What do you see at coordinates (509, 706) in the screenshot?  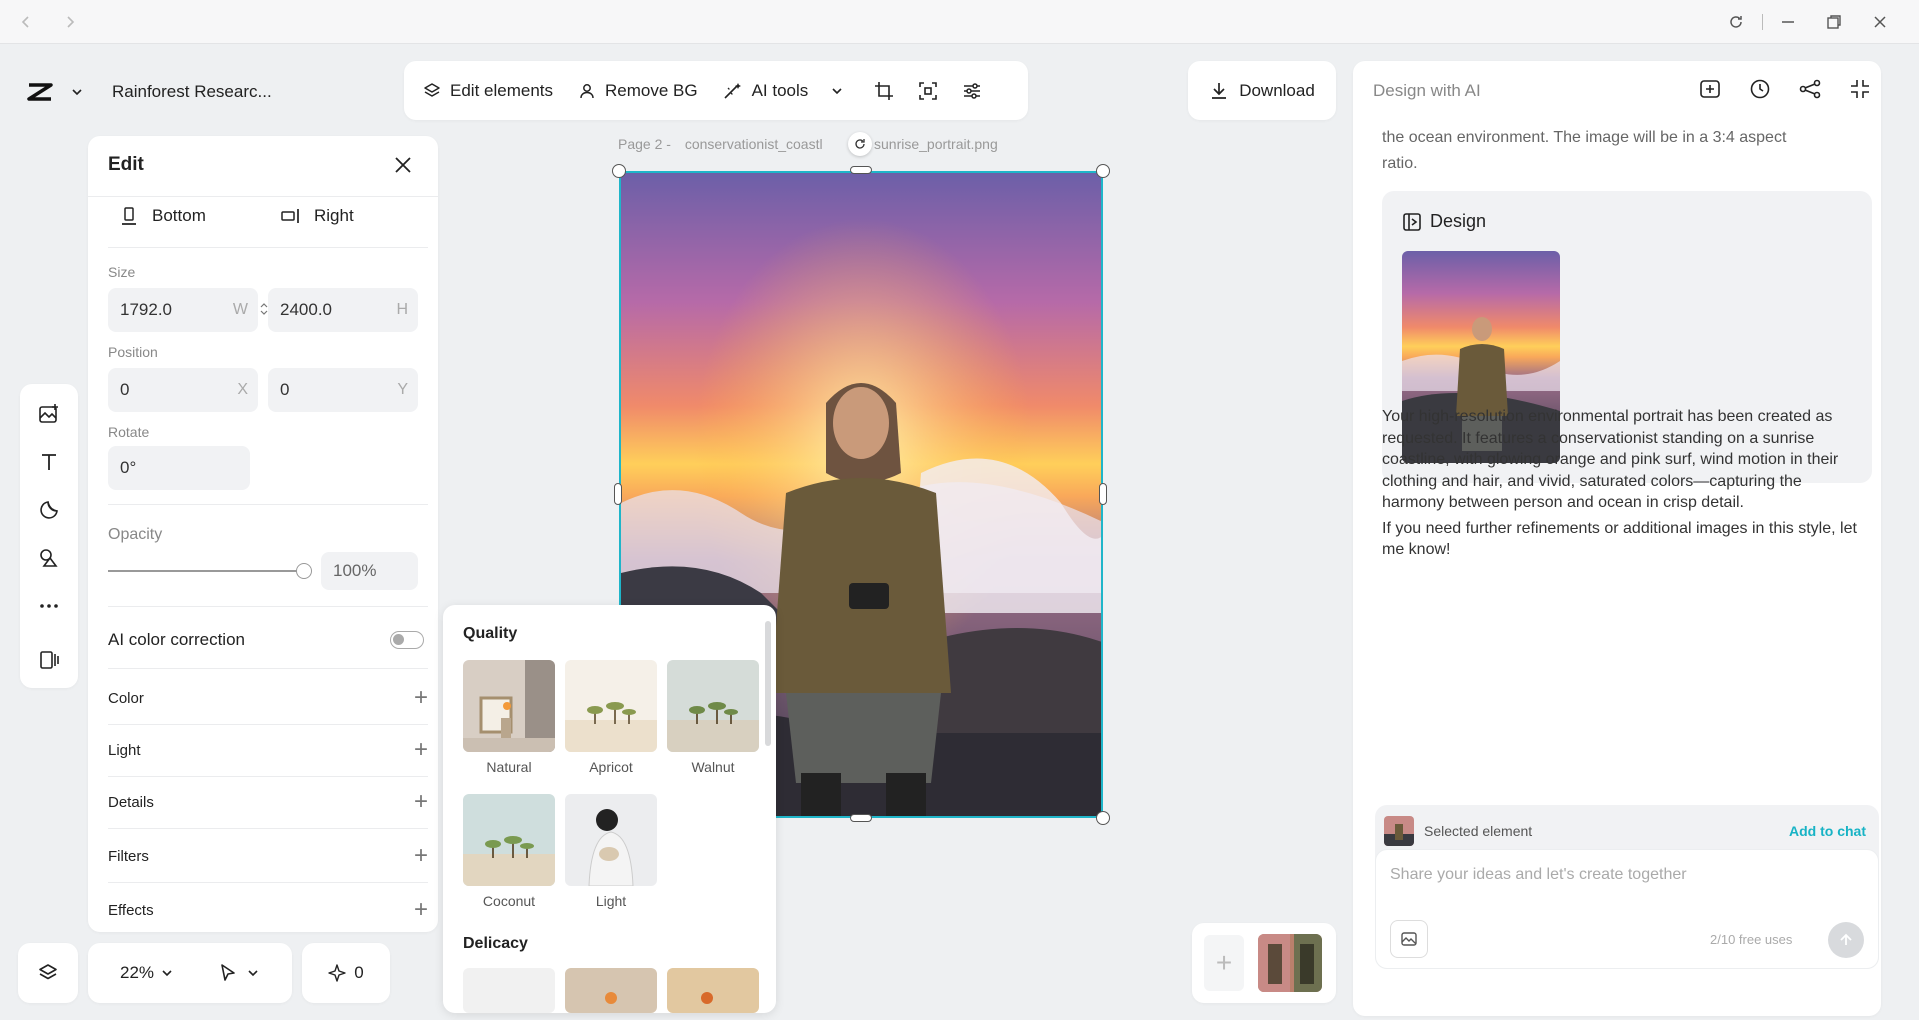 I see `filter-thumb-natural` at bounding box center [509, 706].